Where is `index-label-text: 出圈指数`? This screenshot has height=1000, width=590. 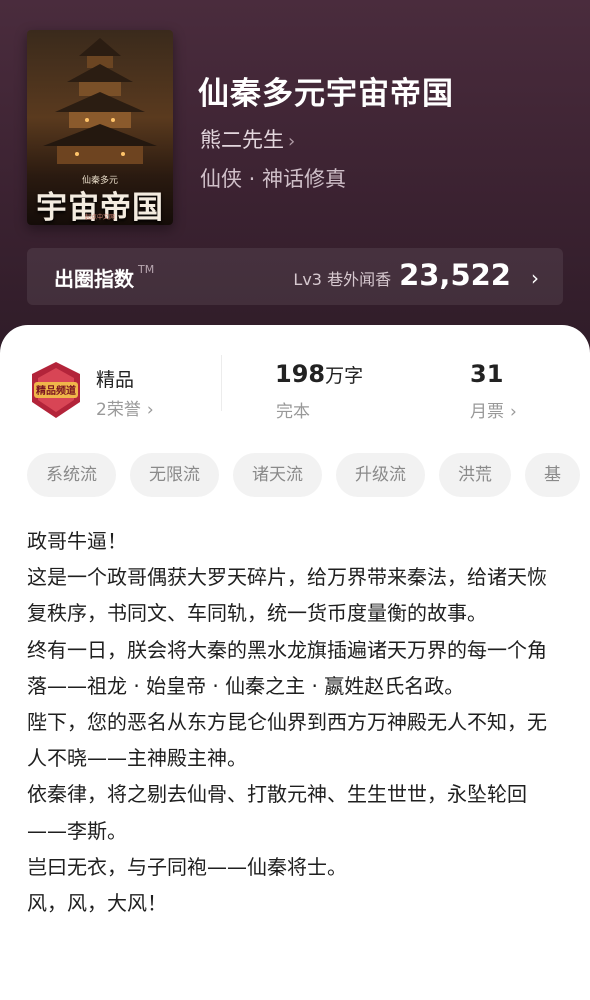 index-label-text: 出圈指数 is located at coordinates (94, 279).